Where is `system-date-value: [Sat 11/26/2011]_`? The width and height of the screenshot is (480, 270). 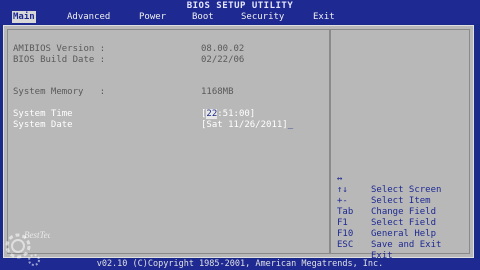
system-date-value: [Sat 11/26/2011]_ is located at coordinates (247, 125).